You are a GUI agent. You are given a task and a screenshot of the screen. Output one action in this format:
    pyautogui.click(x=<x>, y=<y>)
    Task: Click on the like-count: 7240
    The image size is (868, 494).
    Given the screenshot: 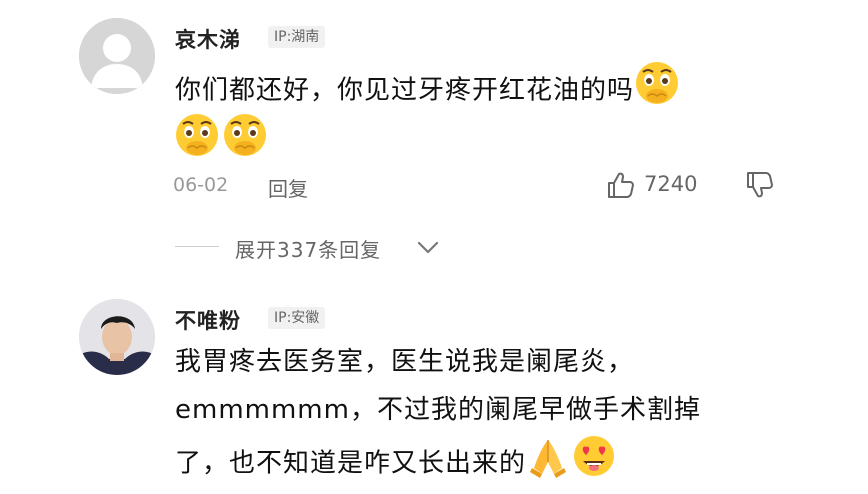 What is the action you would take?
    pyautogui.click(x=671, y=184)
    